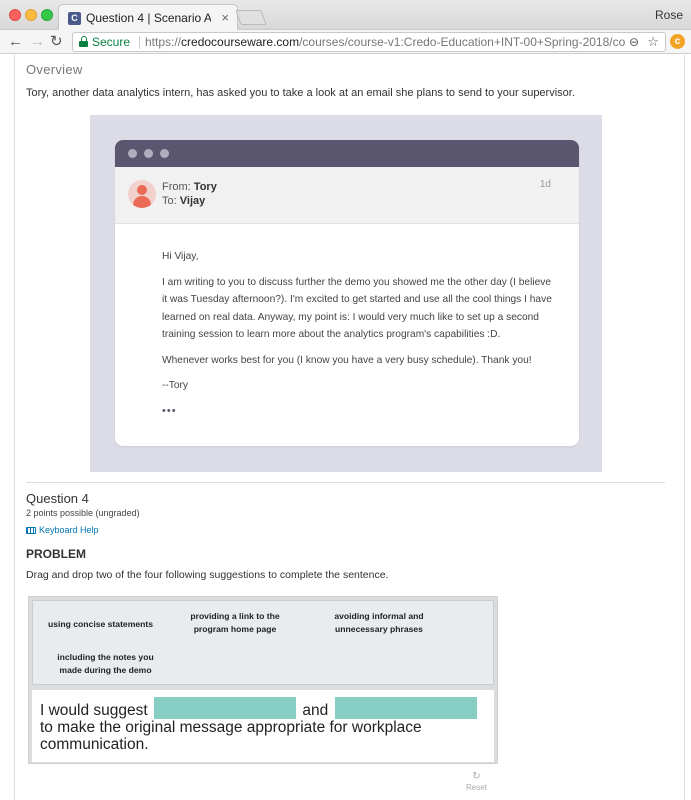  What do you see at coordinates (180, 256) in the screenshot?
I see `email-greeting: Hi Vijay,` at bounding box center [180, 256].